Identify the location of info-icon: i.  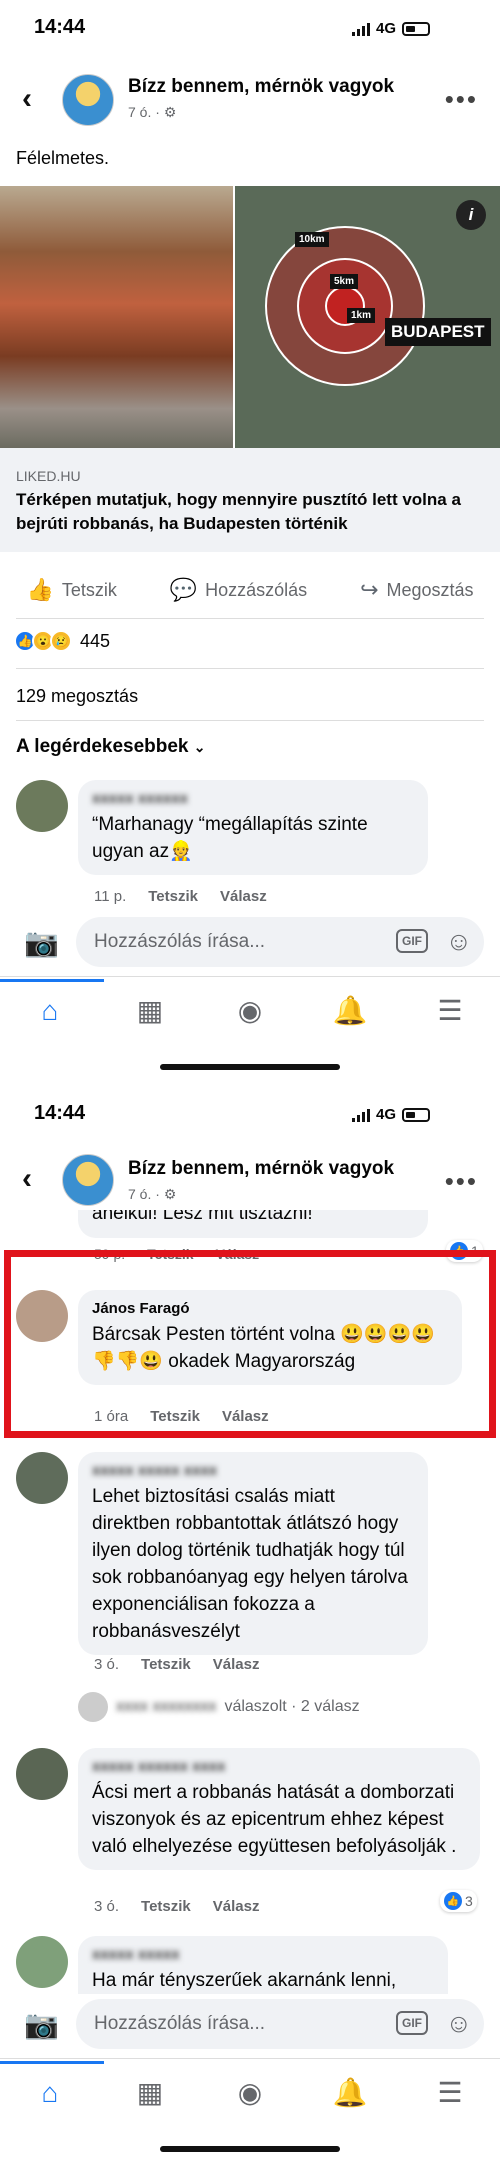
(471, 215).